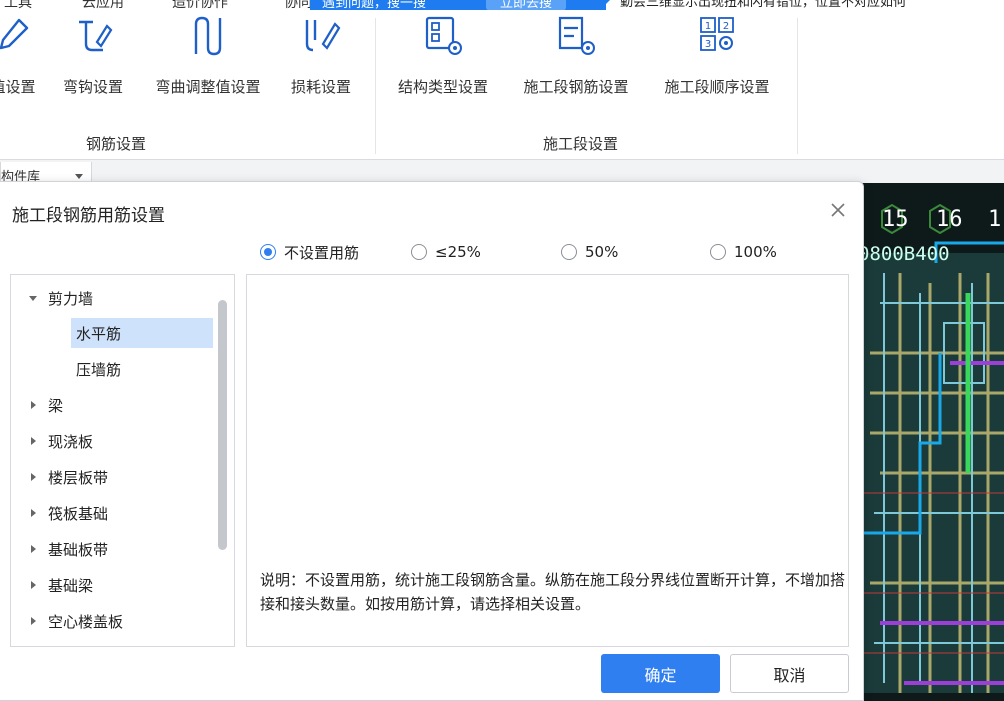 Image resolution: width=1004 pixels, height=701 pixels. I want to click on section-order-label: 施工段顺序设置, so click(717, 87).